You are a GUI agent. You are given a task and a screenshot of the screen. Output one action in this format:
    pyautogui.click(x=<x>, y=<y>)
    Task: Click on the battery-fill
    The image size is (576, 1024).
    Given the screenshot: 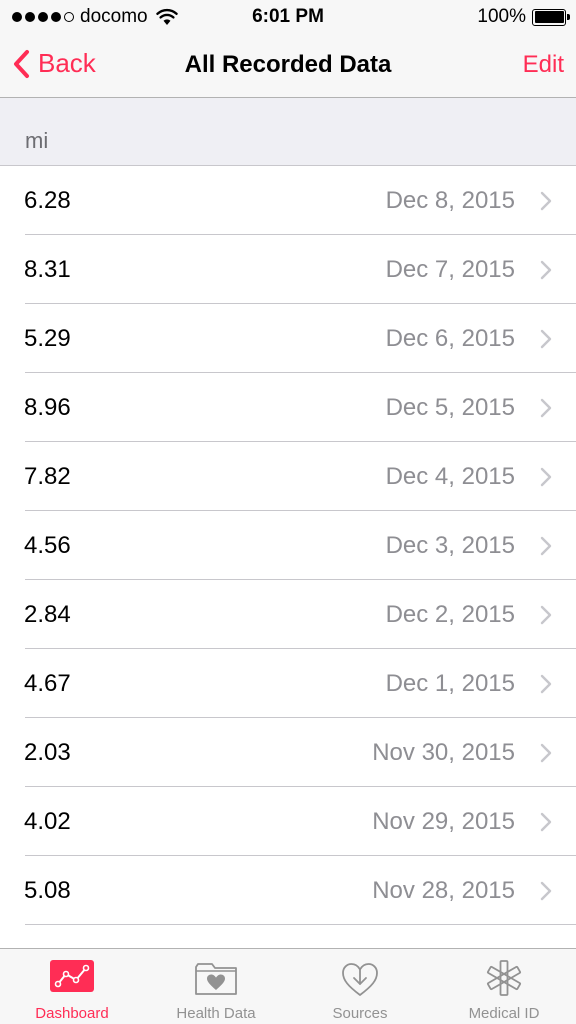 What is the action you would take?
    pyautogui.click(x=549, y=17)
    